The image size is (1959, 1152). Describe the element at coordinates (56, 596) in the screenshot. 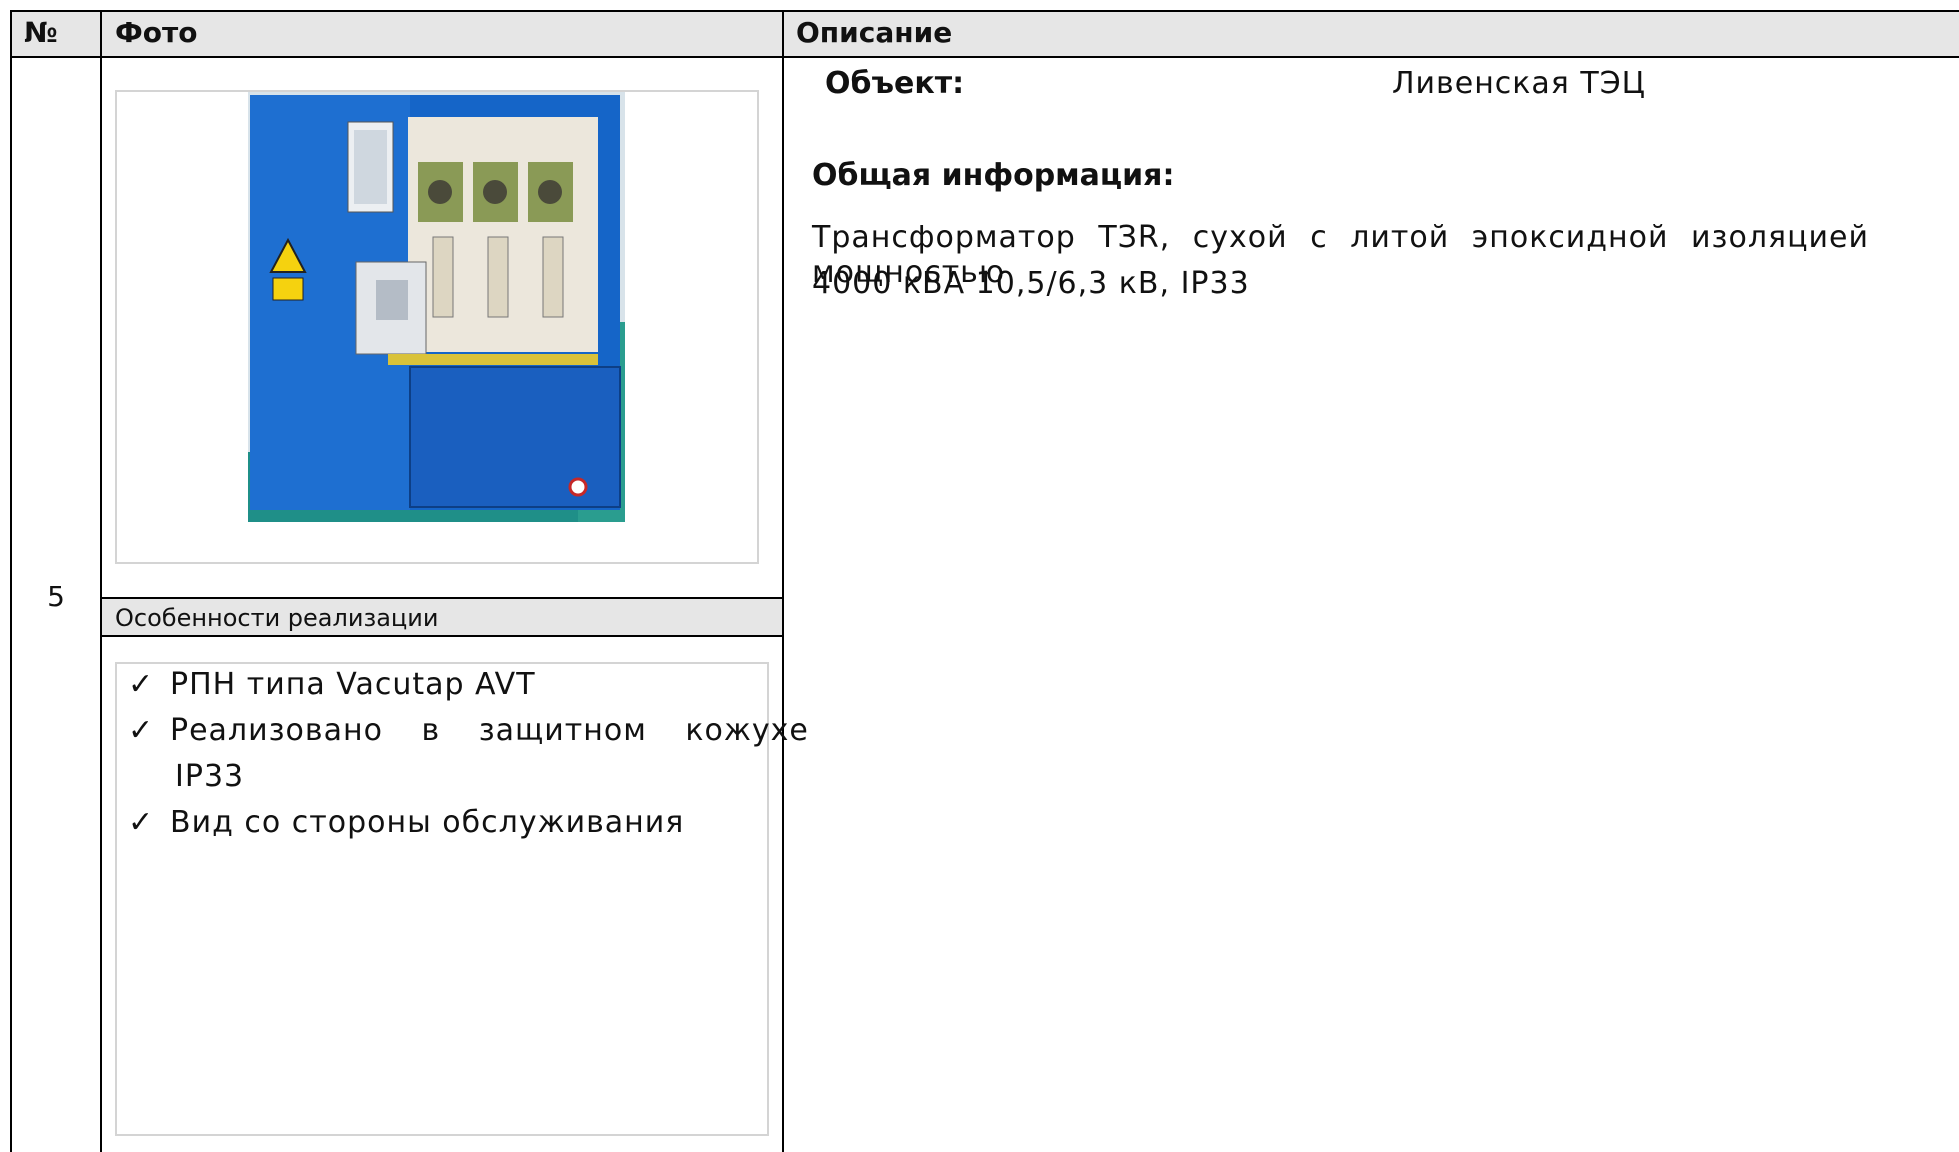

I see `row-number: 5` at that location.